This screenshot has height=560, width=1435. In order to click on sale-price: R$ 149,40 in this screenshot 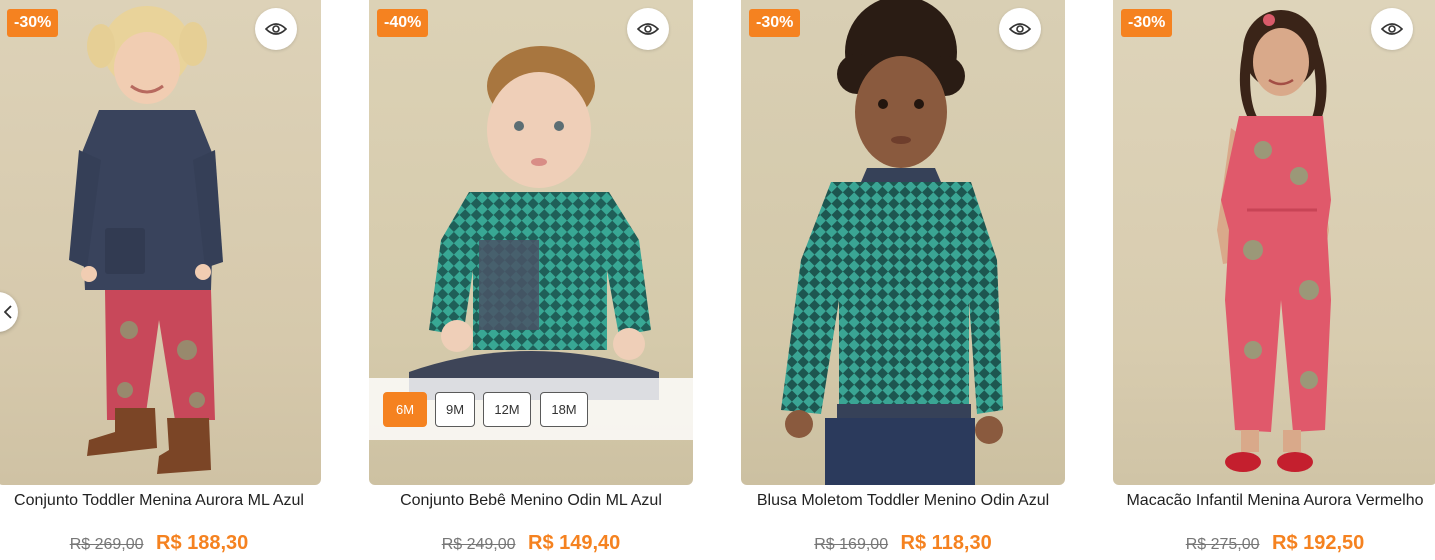, I will do `click(574, 543)`.